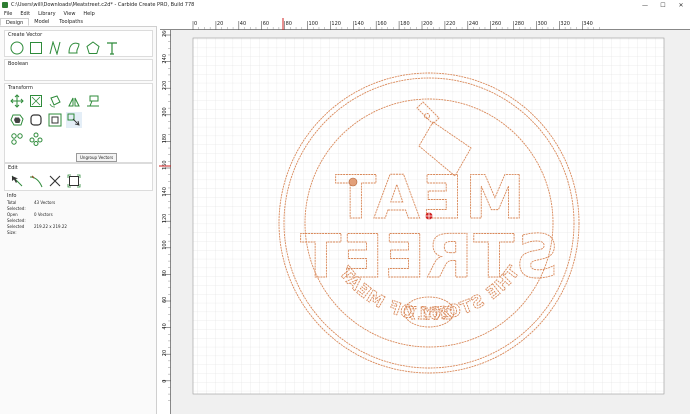  I want to click on menu-edit: Edit, so click(25, 14).